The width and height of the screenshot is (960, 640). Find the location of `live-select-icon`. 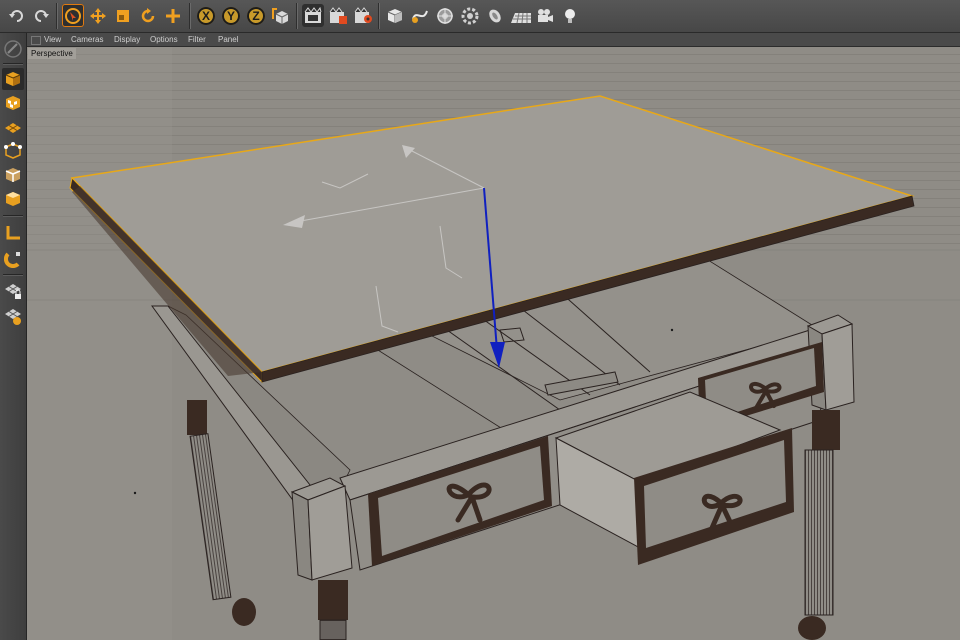

live-select-icon is located at coordinates (73, 15).